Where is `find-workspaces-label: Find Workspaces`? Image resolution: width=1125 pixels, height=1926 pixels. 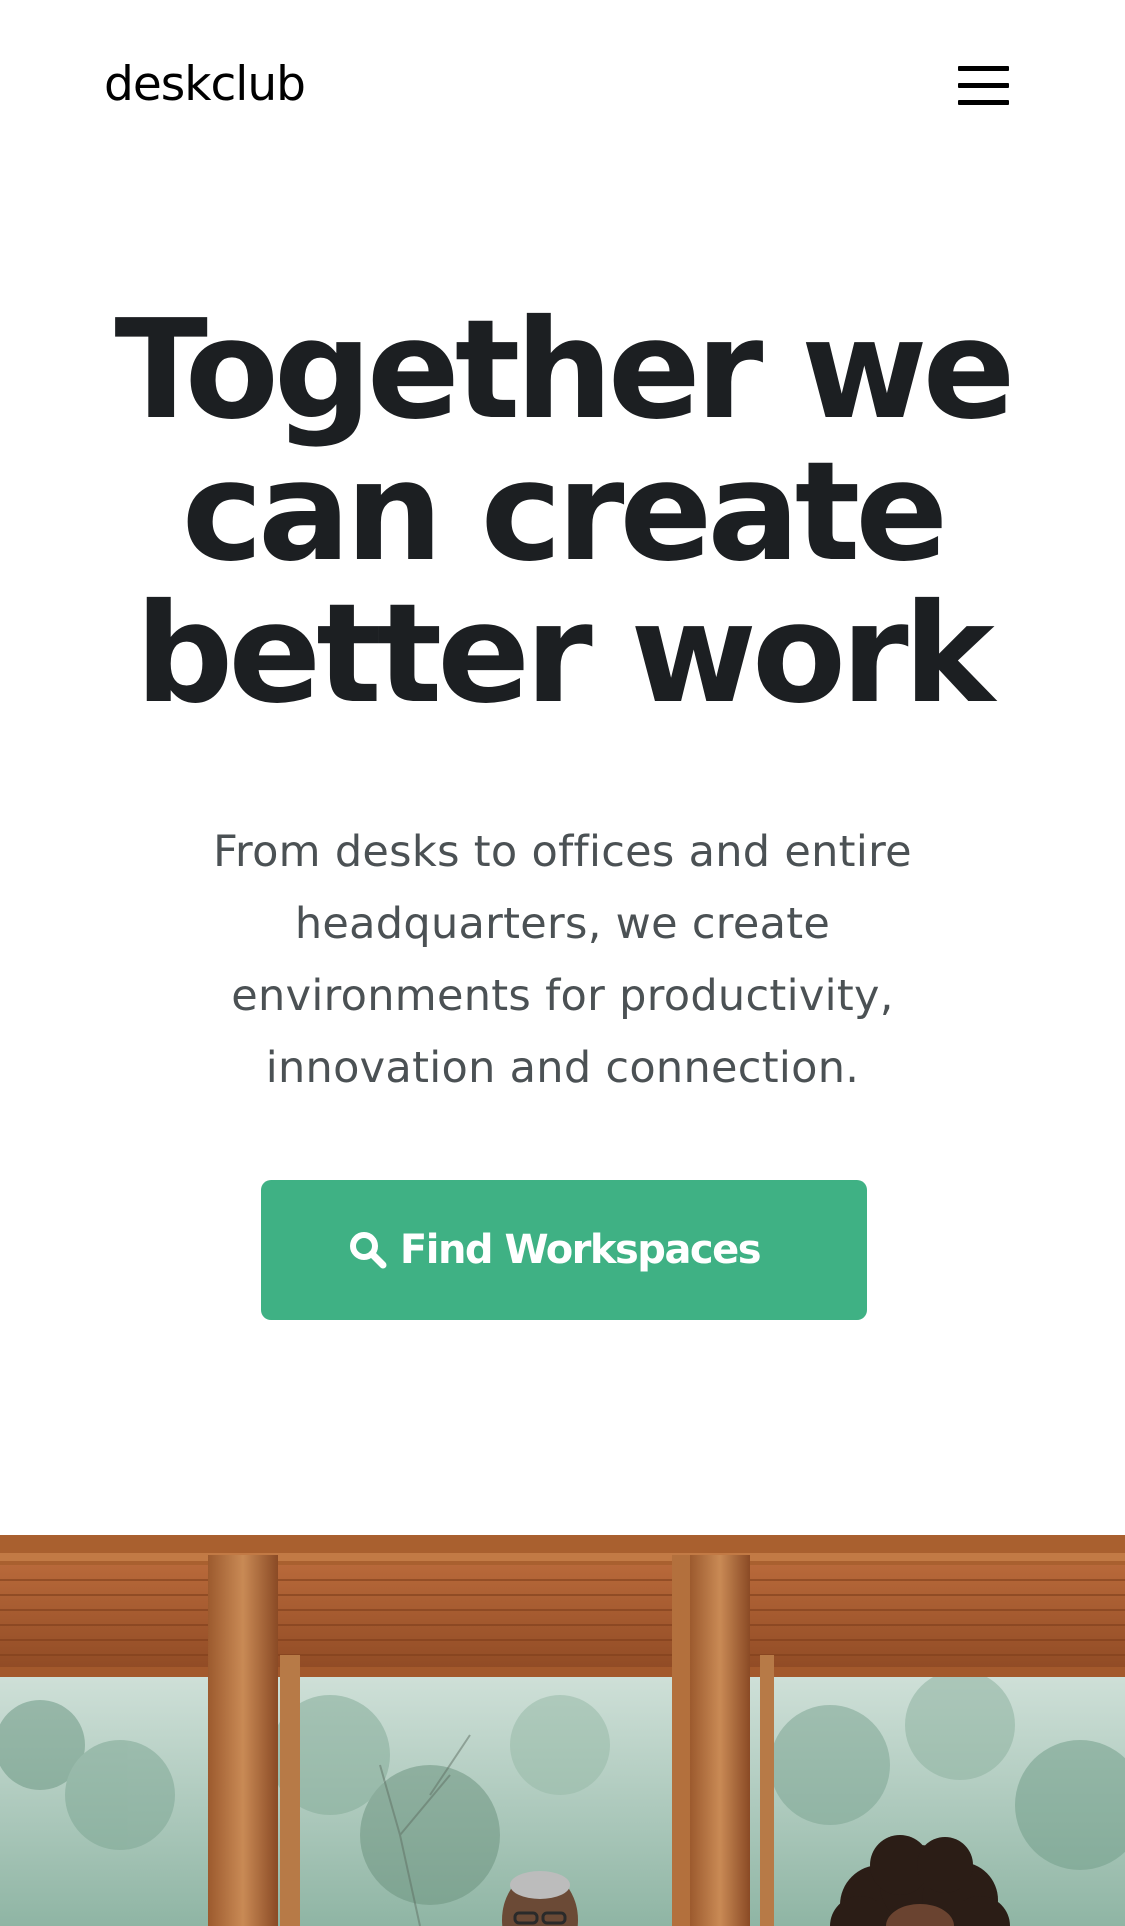 find-workspaces-label: Find Workspaces is located at coordinates (580, 1250).